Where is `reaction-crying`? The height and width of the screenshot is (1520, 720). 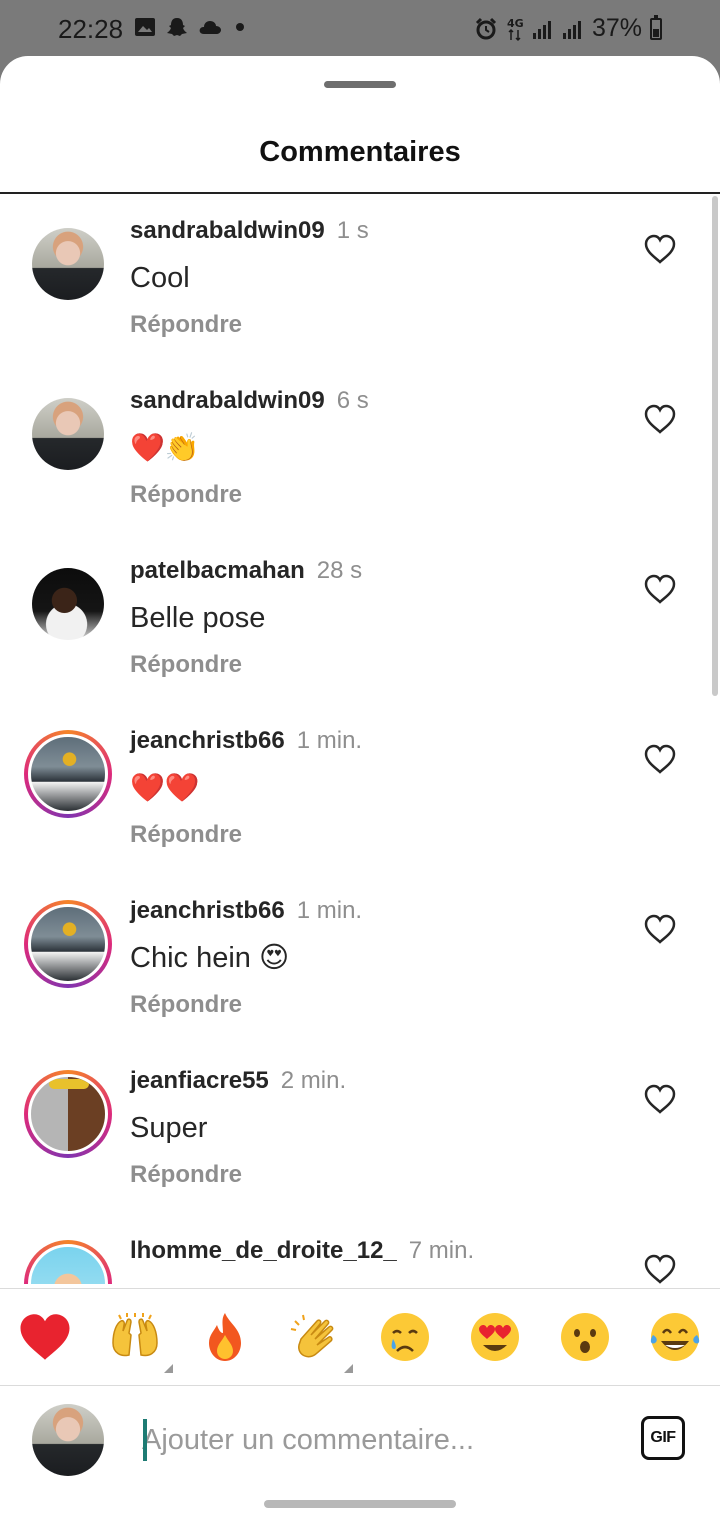 reaction-crying is located at coordinates (405, 1337).